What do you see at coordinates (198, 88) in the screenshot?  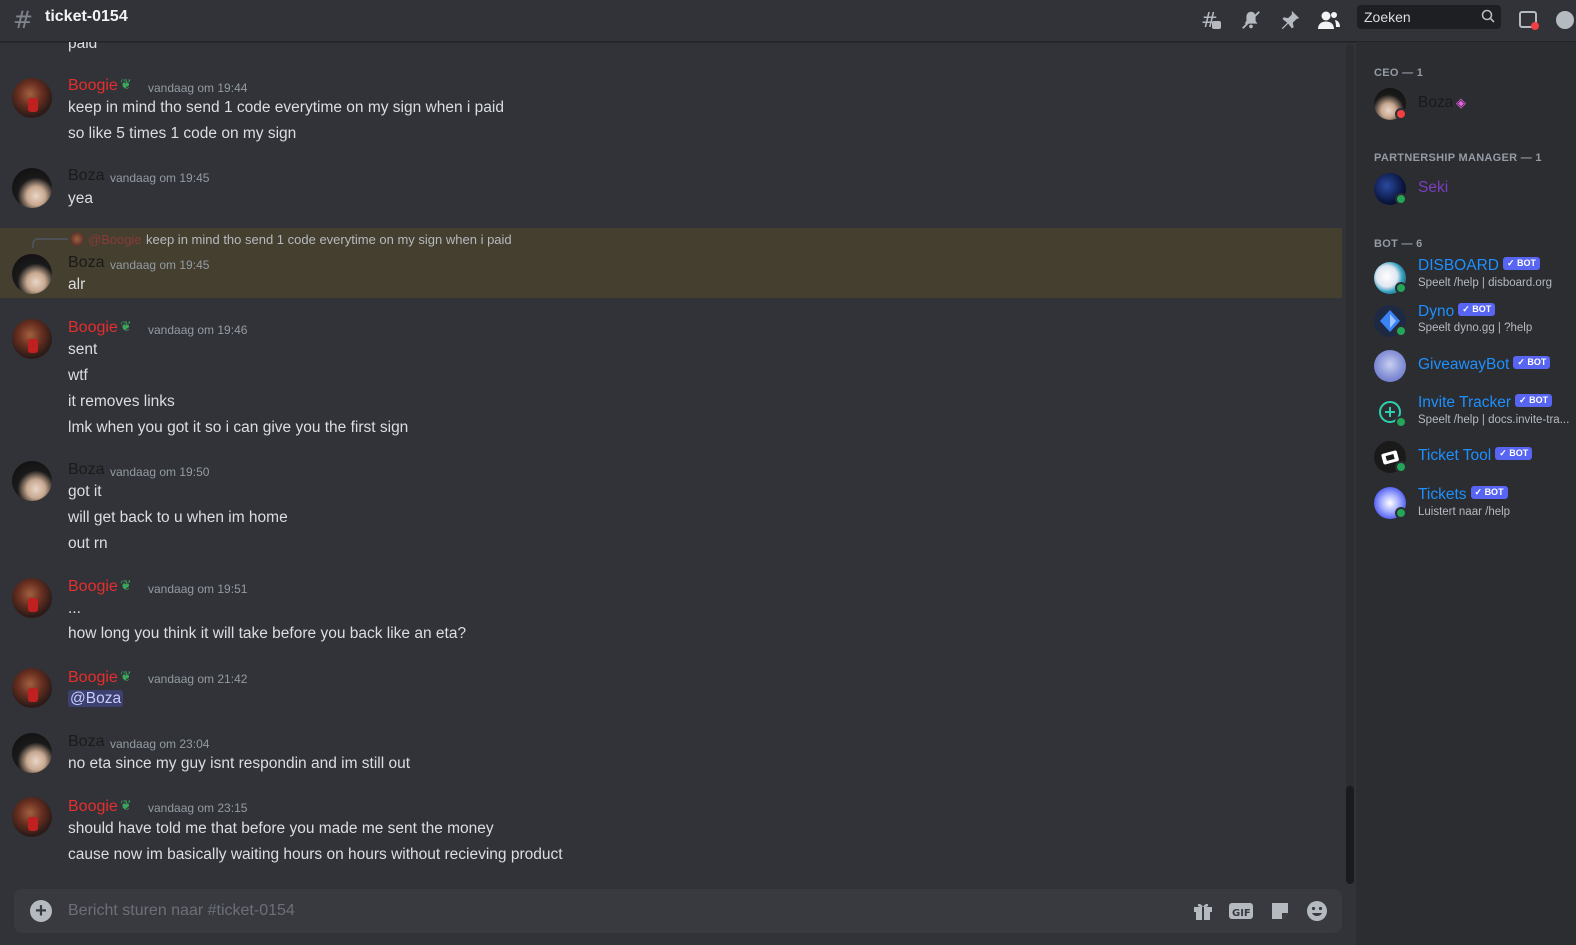 I see `timestamp: vandaag om 19:44` at bounding box center [198, 88].